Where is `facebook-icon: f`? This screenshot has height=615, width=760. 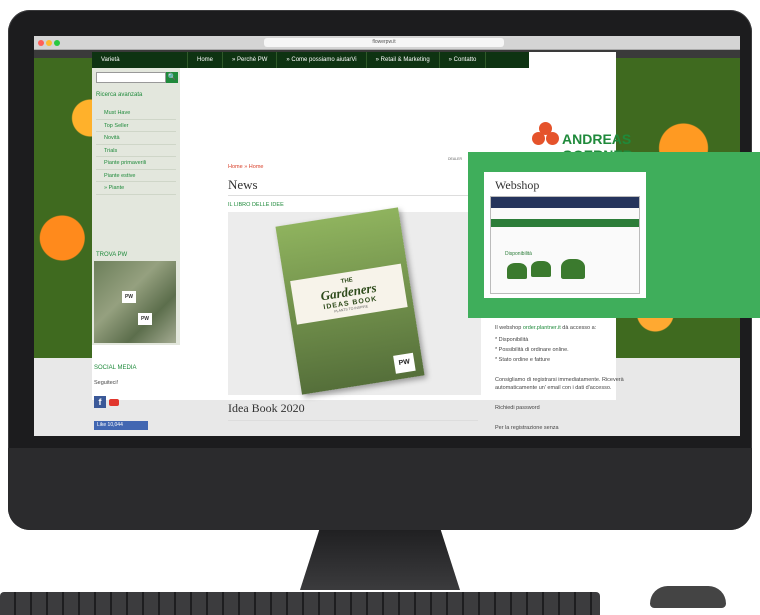 facebook-icon: f is located at coordinates (100, 402).